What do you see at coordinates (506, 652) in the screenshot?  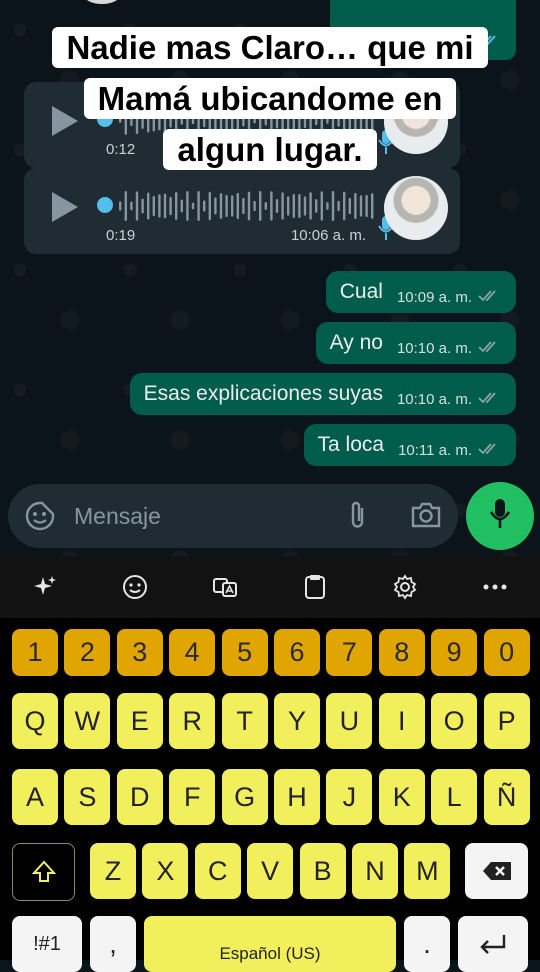 I see `number-key: 0` at bounding box center [506, 652].